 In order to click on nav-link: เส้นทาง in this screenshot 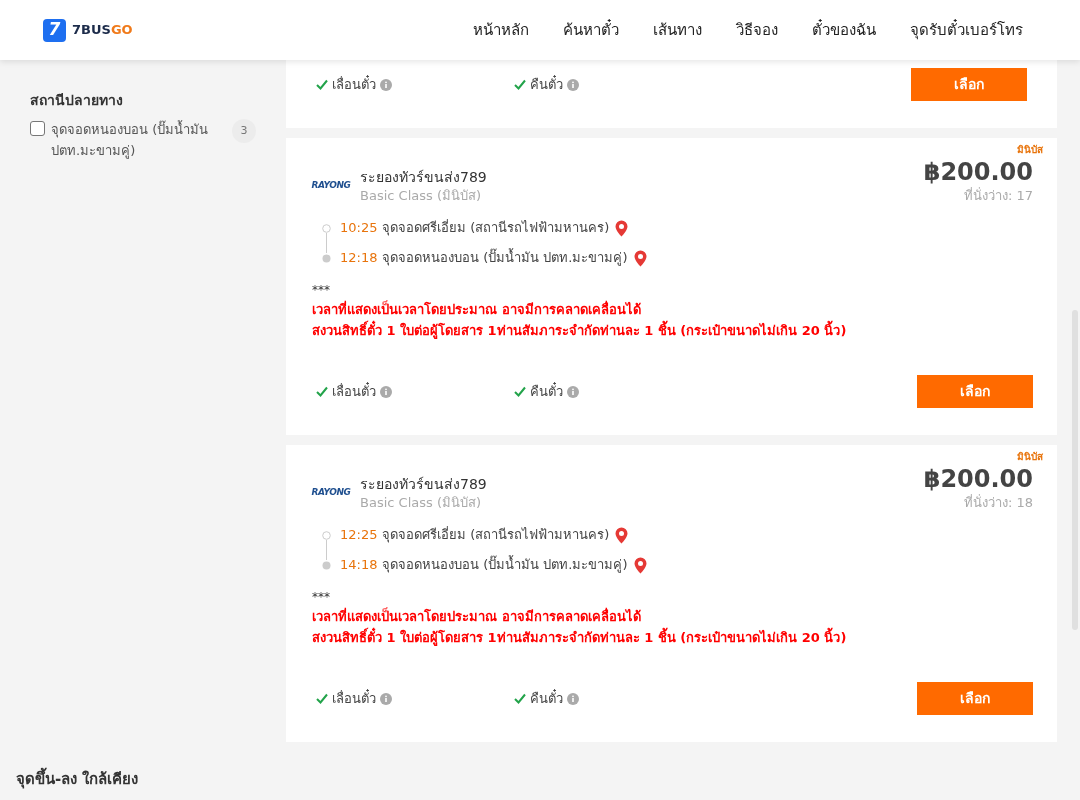, I will do `click(677, 30)`.